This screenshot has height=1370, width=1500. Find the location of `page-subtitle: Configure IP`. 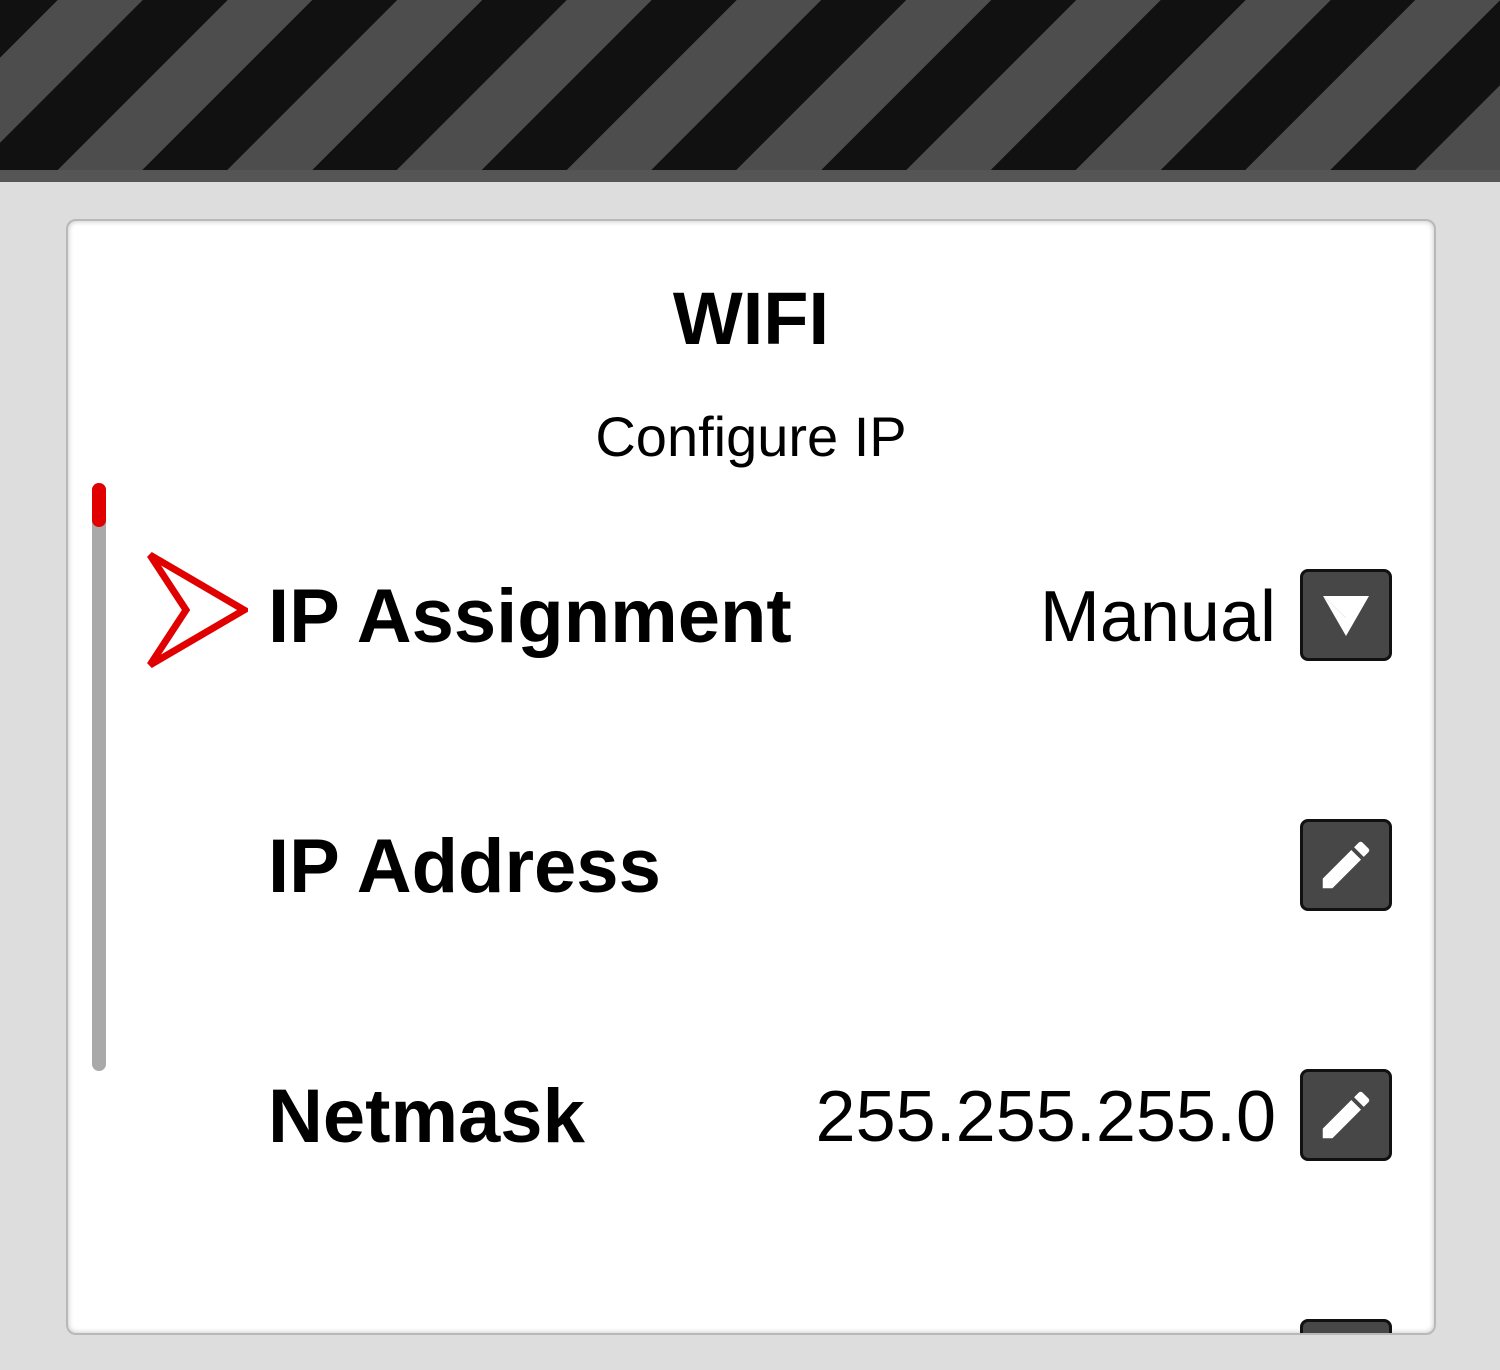

page-subtitle: Configure IP is located at coordinates (751, 436).